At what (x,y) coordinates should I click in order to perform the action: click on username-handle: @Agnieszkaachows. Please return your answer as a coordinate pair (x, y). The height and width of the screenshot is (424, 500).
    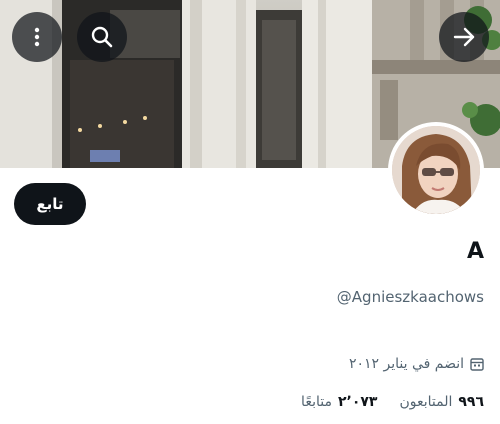
    Looking at the image, I should click on (410, 297).